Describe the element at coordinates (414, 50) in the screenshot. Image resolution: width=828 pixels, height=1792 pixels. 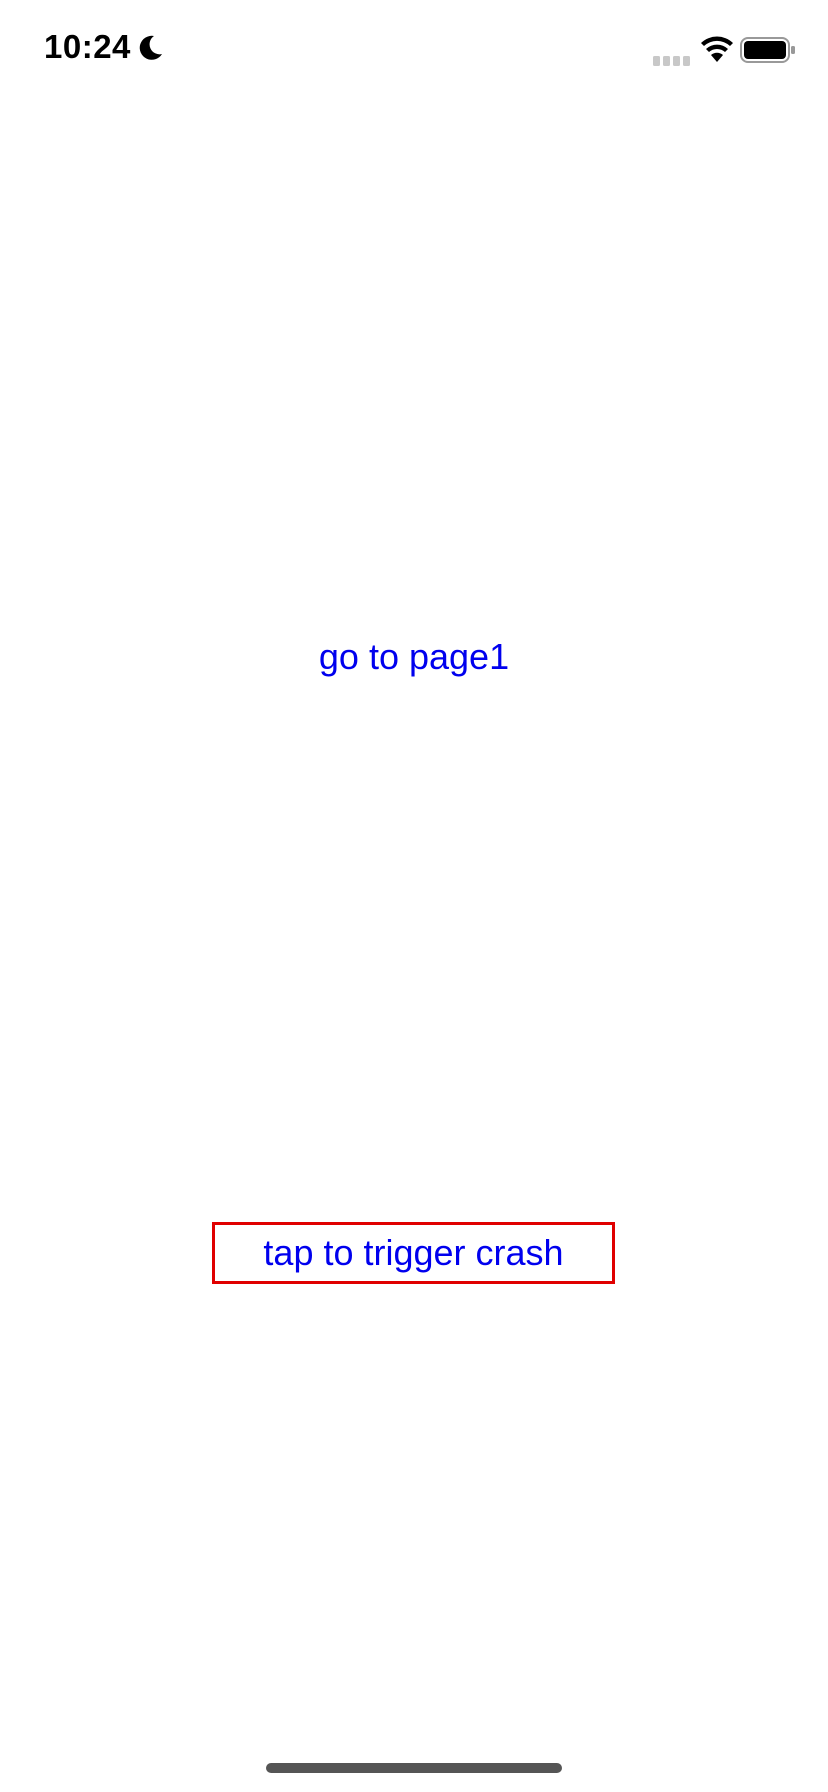
I see `status-bar: 10:24` at that location.